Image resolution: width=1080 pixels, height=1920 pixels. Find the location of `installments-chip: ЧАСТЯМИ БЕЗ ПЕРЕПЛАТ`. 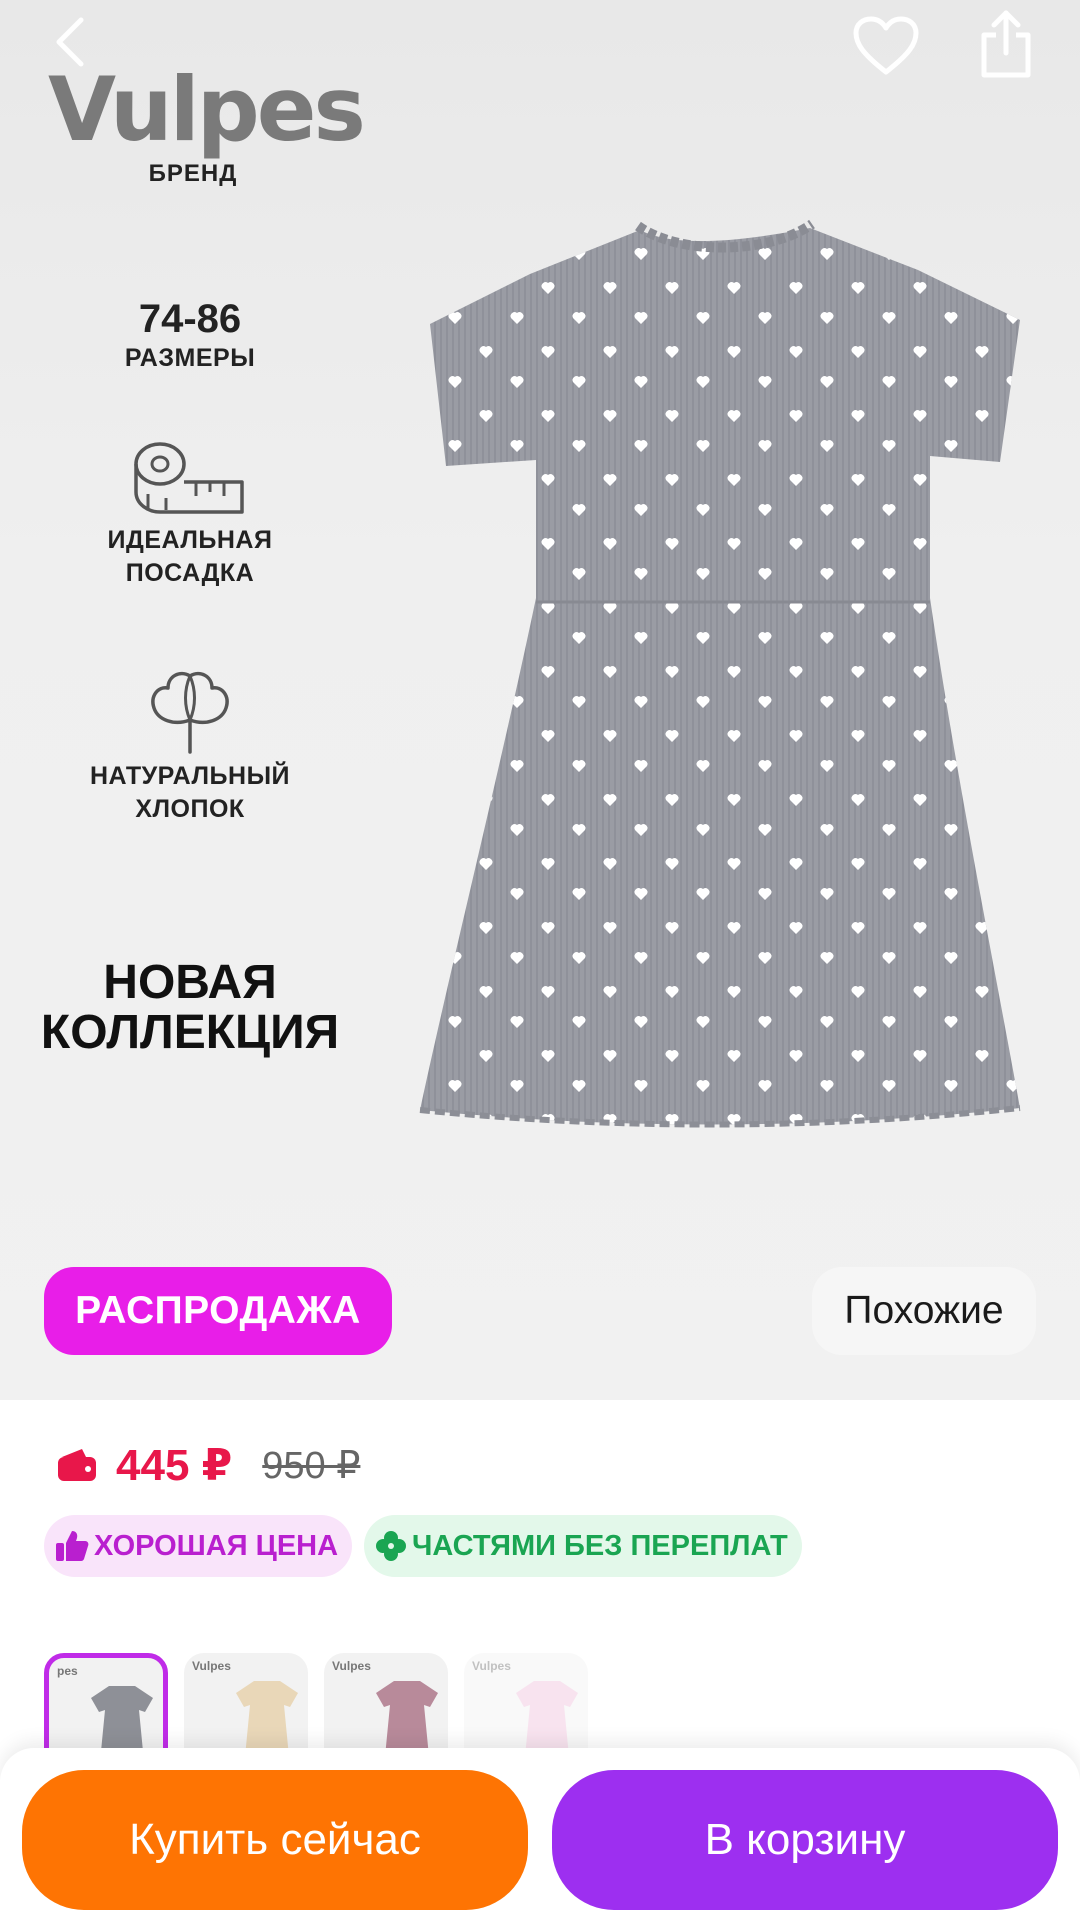

installments-chip: ЧАСТЯМИ БЕЗ ПЕРЕПЛАТ is located at coordinates (583, 1546).